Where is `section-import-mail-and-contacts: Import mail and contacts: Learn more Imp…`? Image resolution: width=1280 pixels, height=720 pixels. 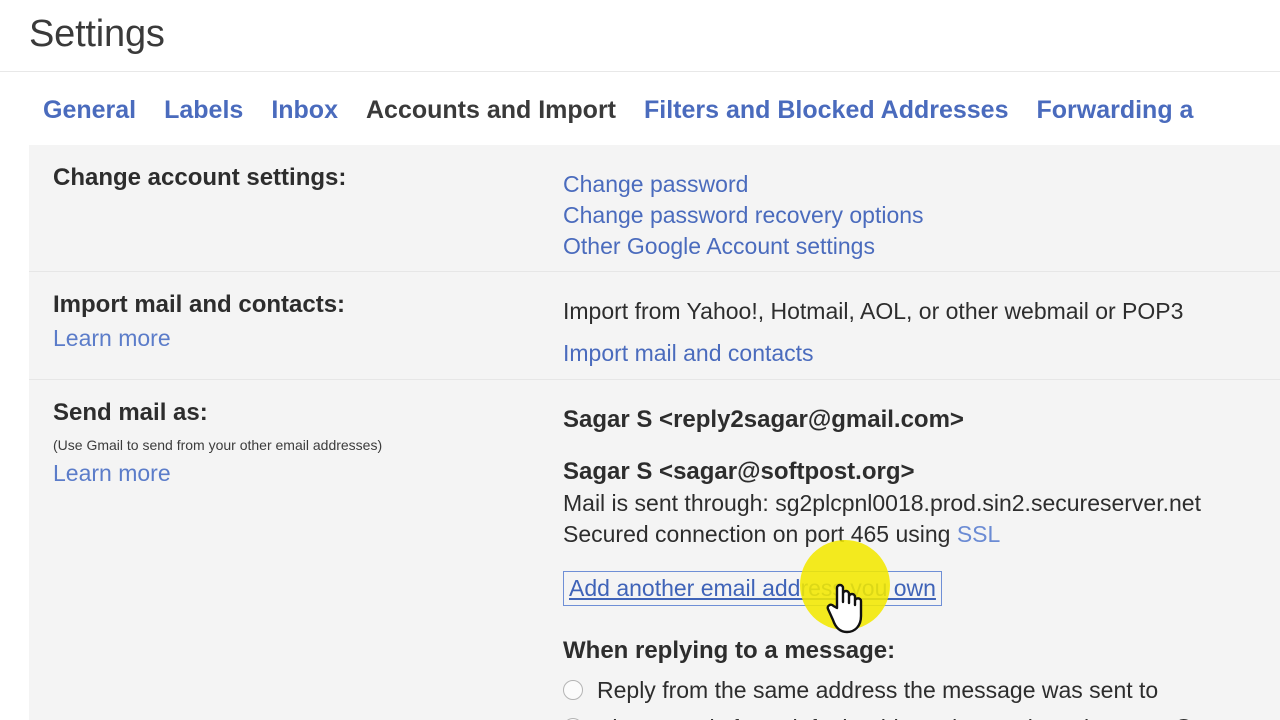 section-import-mail-and-contacts: Import mail and contacts: Learn more Imp… is located at coordinates (654, 325).